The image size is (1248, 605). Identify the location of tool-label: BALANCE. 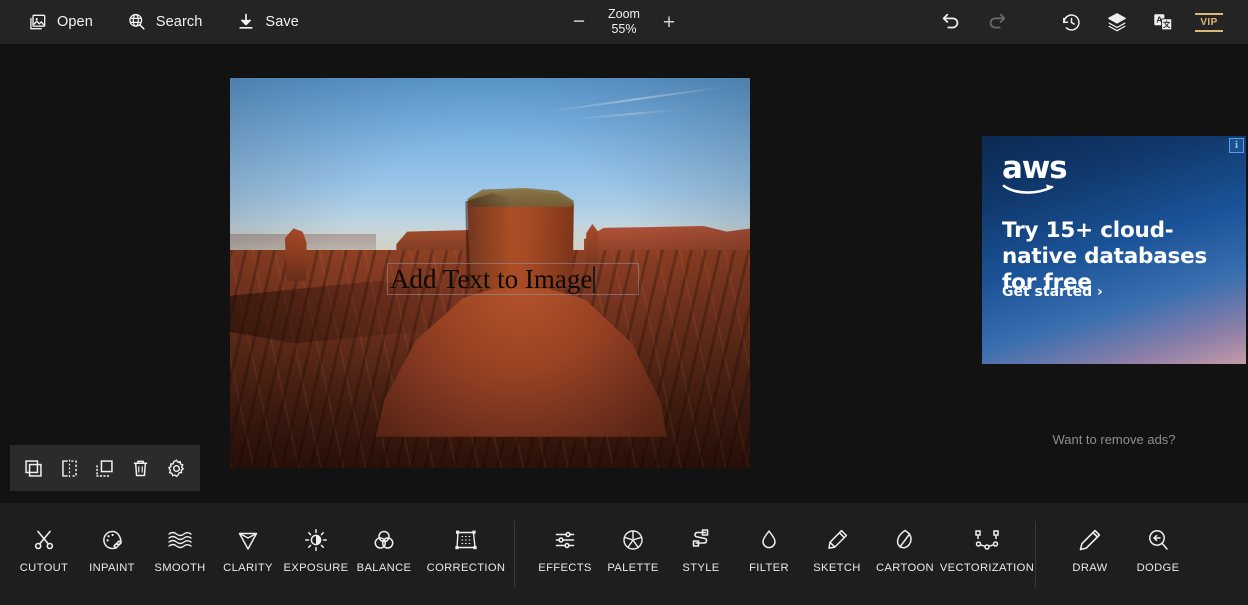
(384, 568).